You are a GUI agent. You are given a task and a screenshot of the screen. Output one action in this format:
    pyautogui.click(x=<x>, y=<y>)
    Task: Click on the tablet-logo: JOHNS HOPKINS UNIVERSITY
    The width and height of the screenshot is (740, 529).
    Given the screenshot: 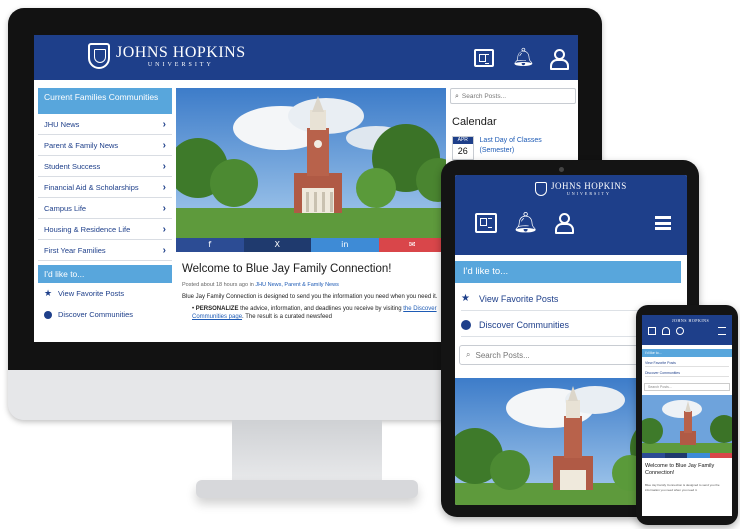 What is the action you would take?
    pyautogui.click(x=581, y=188)
    